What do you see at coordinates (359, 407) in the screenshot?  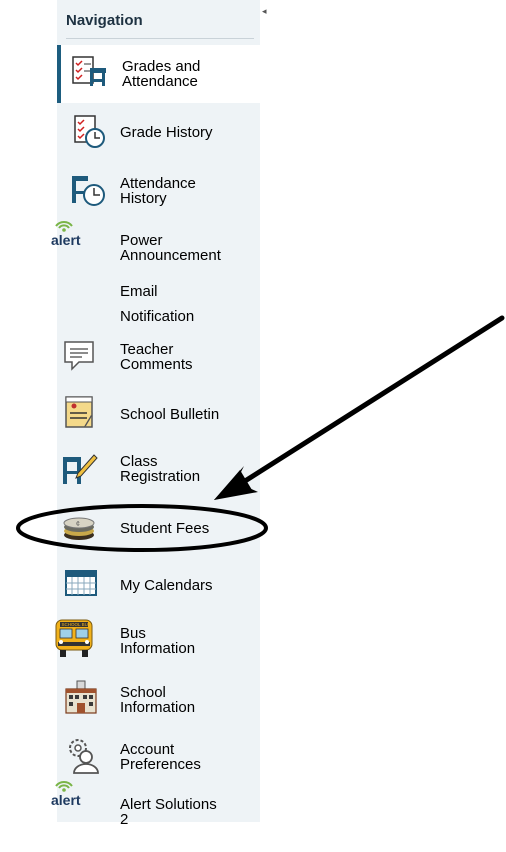 I see `annotation-arrow` at bounding box center [359, 407].